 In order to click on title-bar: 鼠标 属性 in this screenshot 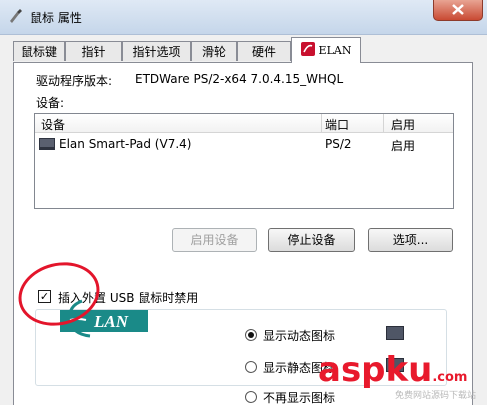, I will do `click(243, 17)`.